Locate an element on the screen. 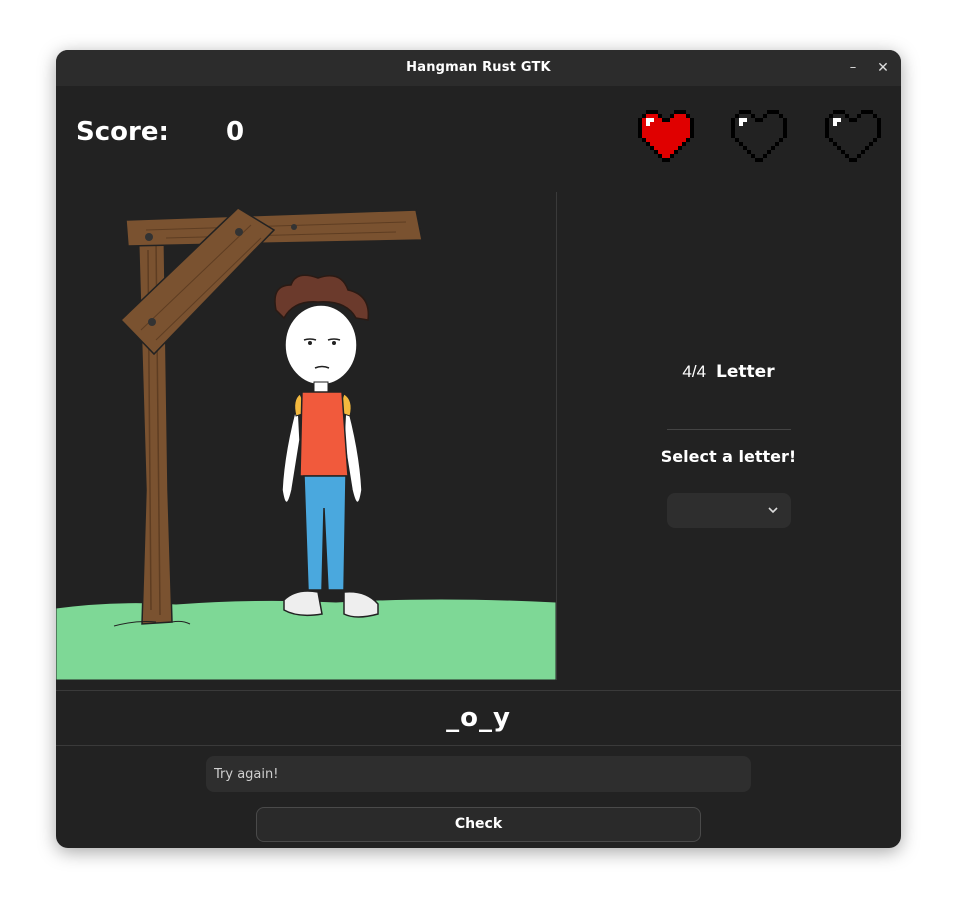 This screenshot has width=957, height=910. letter-count-label: Letter is located at coordinates (745, 372).